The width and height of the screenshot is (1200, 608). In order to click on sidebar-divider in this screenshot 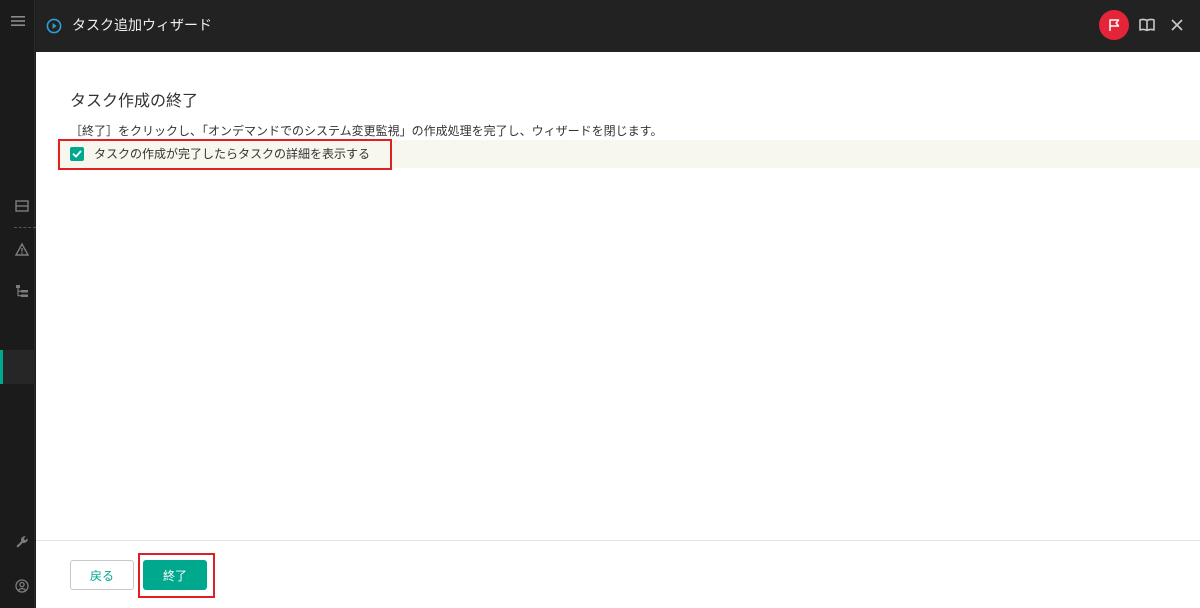, I will do `click(25, 227)`.